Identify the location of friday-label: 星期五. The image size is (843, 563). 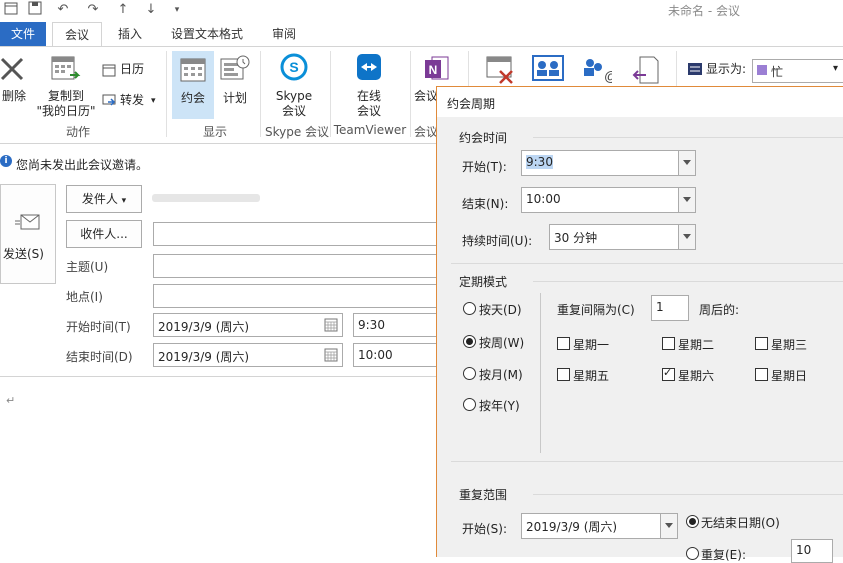
(591, 375).